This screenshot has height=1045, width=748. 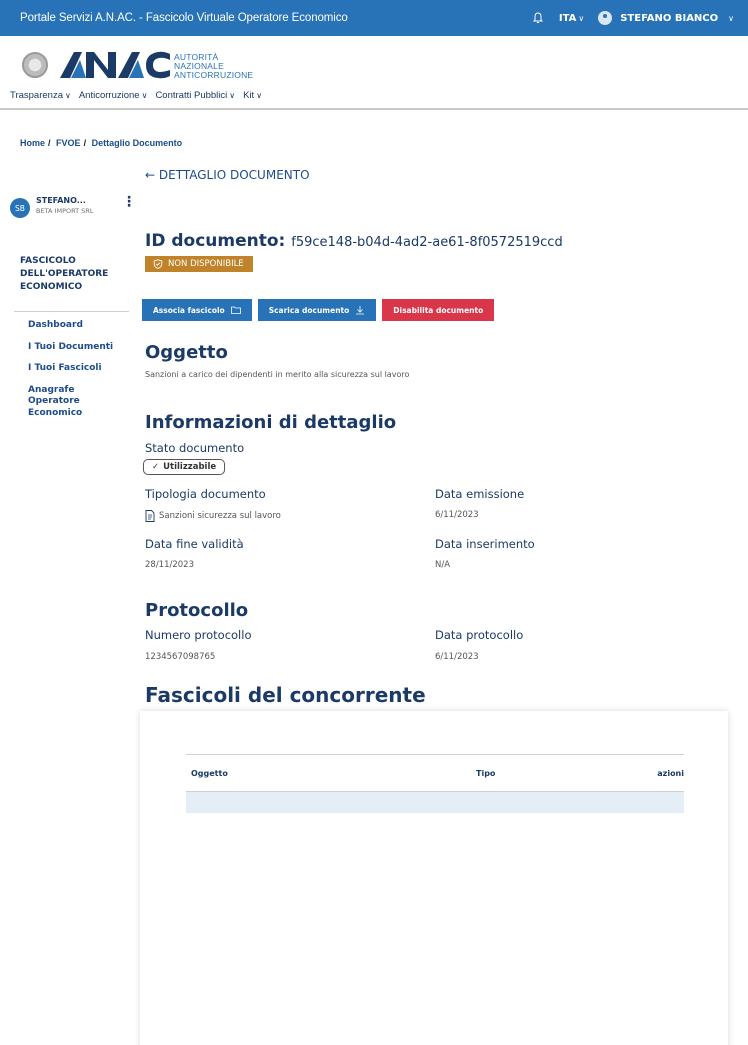 What do you see at coordinates (485, 544) in the screenshot?
I see `data-inserimento-label: Data inserimento` at bounding box center [485, 544].